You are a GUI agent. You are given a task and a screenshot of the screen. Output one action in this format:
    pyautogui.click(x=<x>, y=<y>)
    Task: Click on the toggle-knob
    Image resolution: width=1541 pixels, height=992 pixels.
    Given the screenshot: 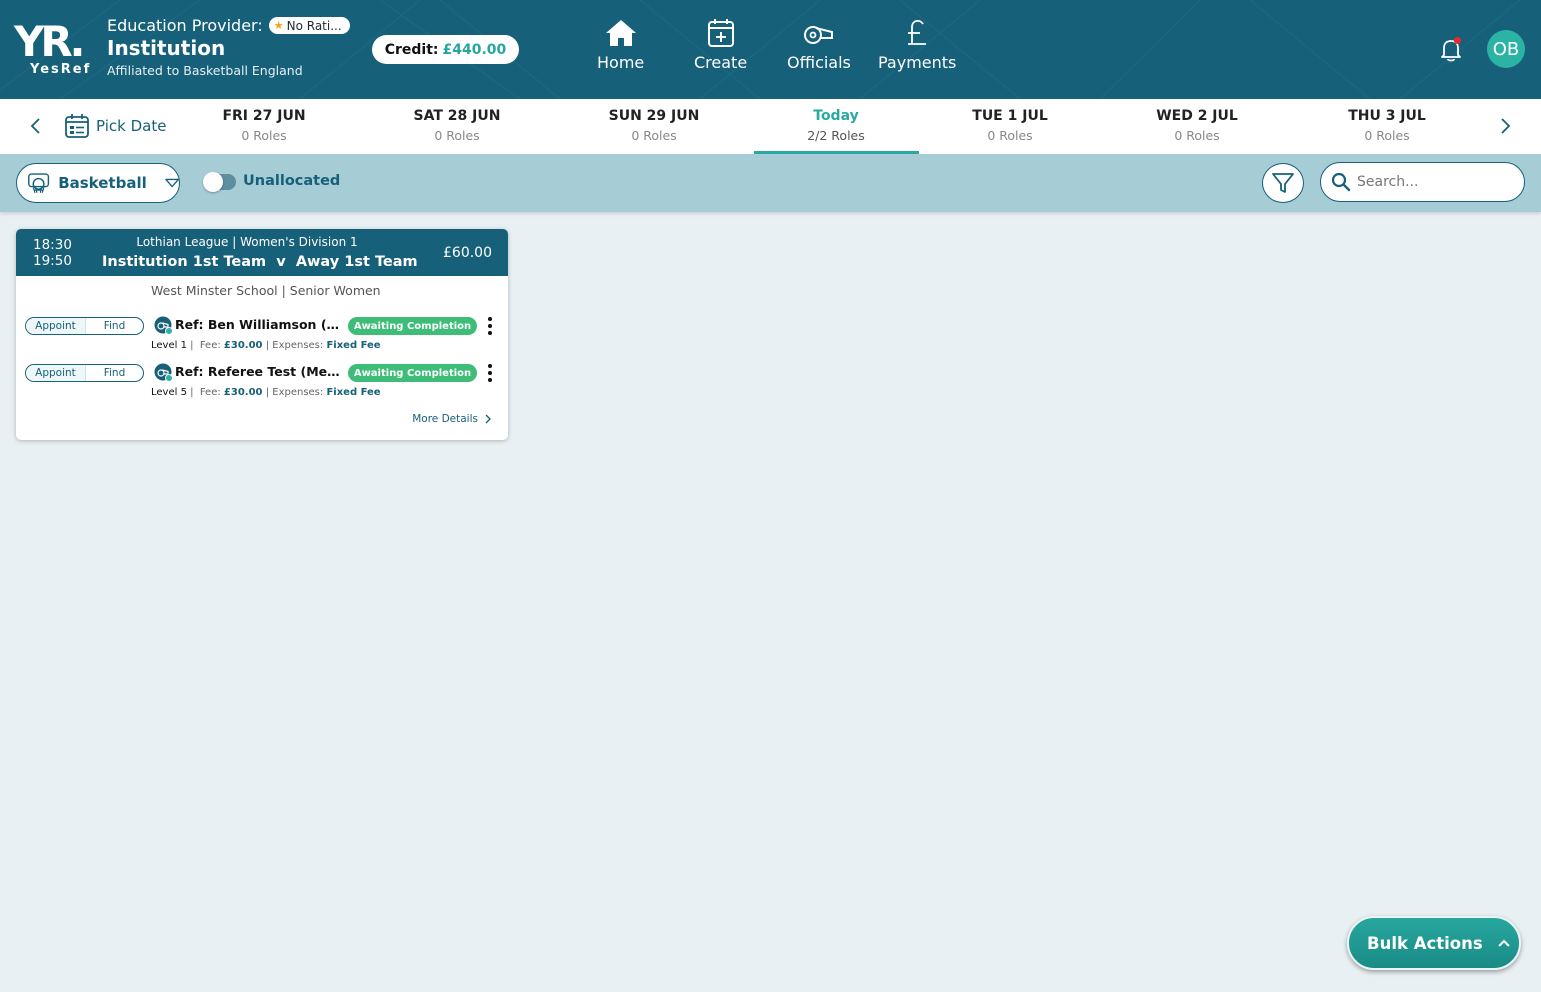 What is the action you would take?
    pyautogui.click(x=213, y=182)
    